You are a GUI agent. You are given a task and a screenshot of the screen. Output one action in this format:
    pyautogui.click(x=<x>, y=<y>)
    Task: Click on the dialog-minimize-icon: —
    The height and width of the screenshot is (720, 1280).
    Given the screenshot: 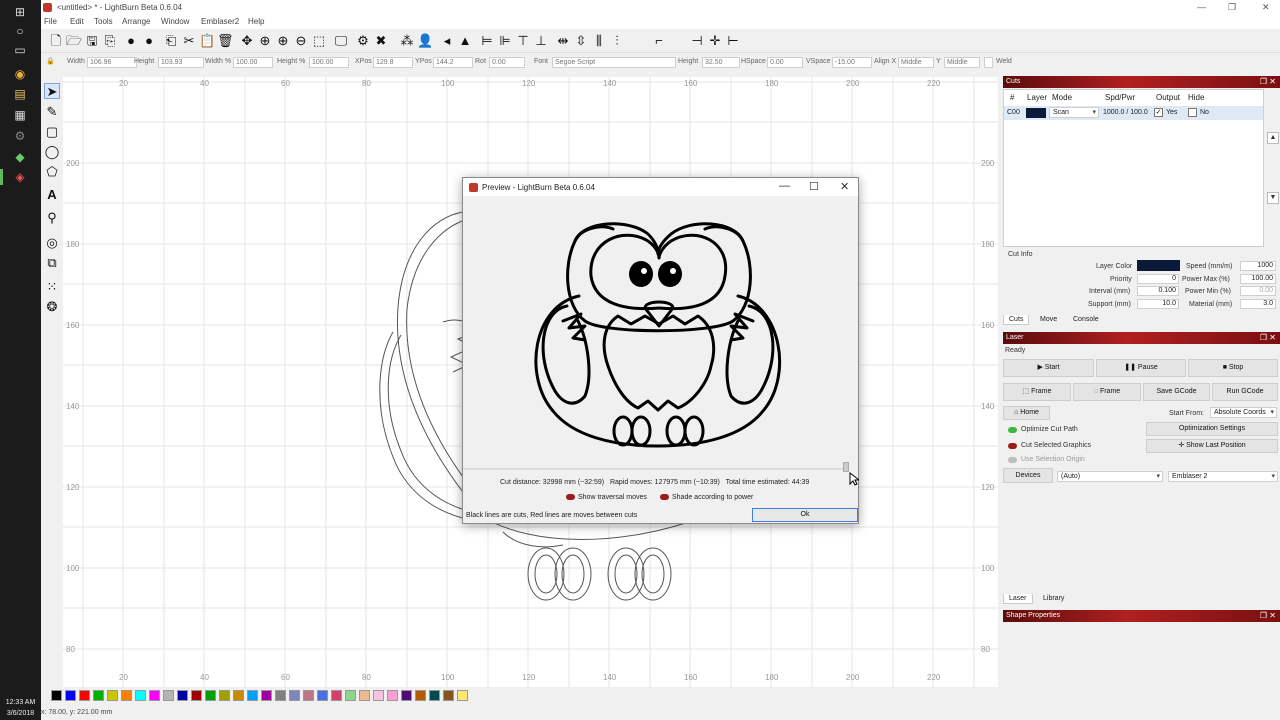 What is the action you would take?
    pyautogui.click(x=784, y=186)
    